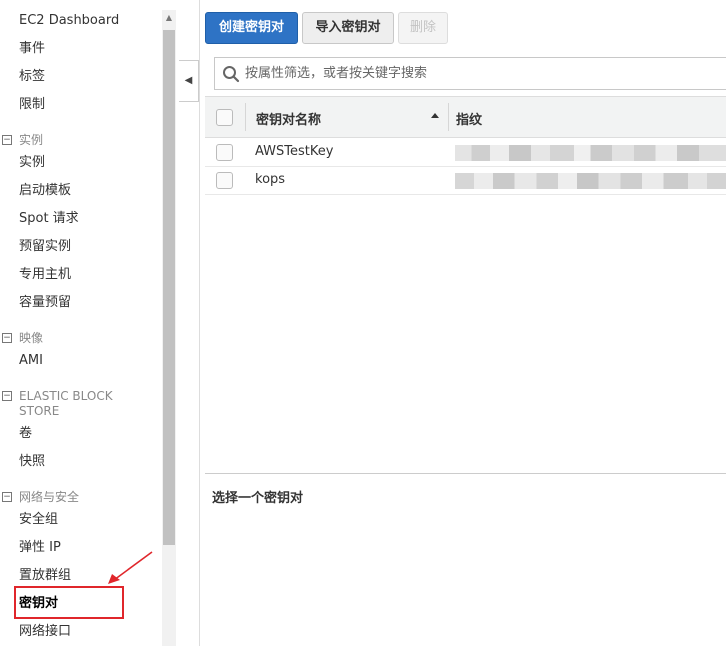  I want to click on sidebar-item-launch-templates: 启动模板, so click(45, 191).